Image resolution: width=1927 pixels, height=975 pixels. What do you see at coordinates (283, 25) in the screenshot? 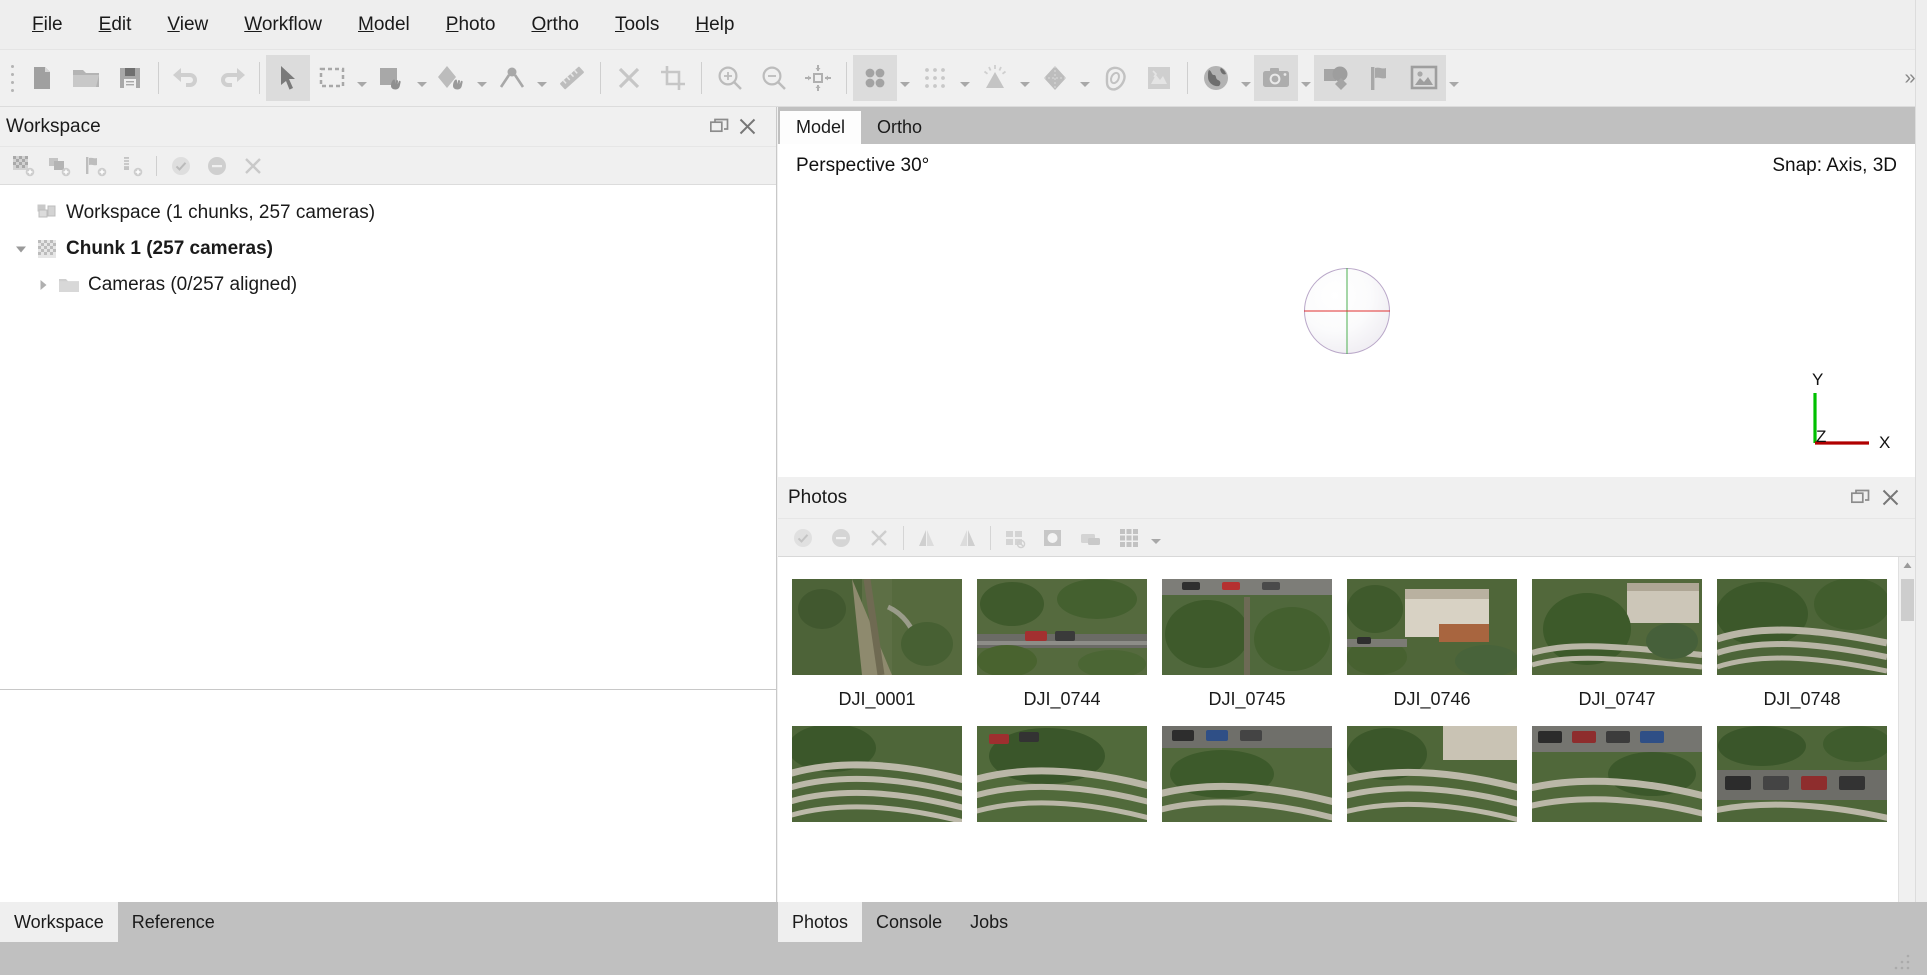
I see `menu-workflow: Workflow` at bounding box center [283, 25].